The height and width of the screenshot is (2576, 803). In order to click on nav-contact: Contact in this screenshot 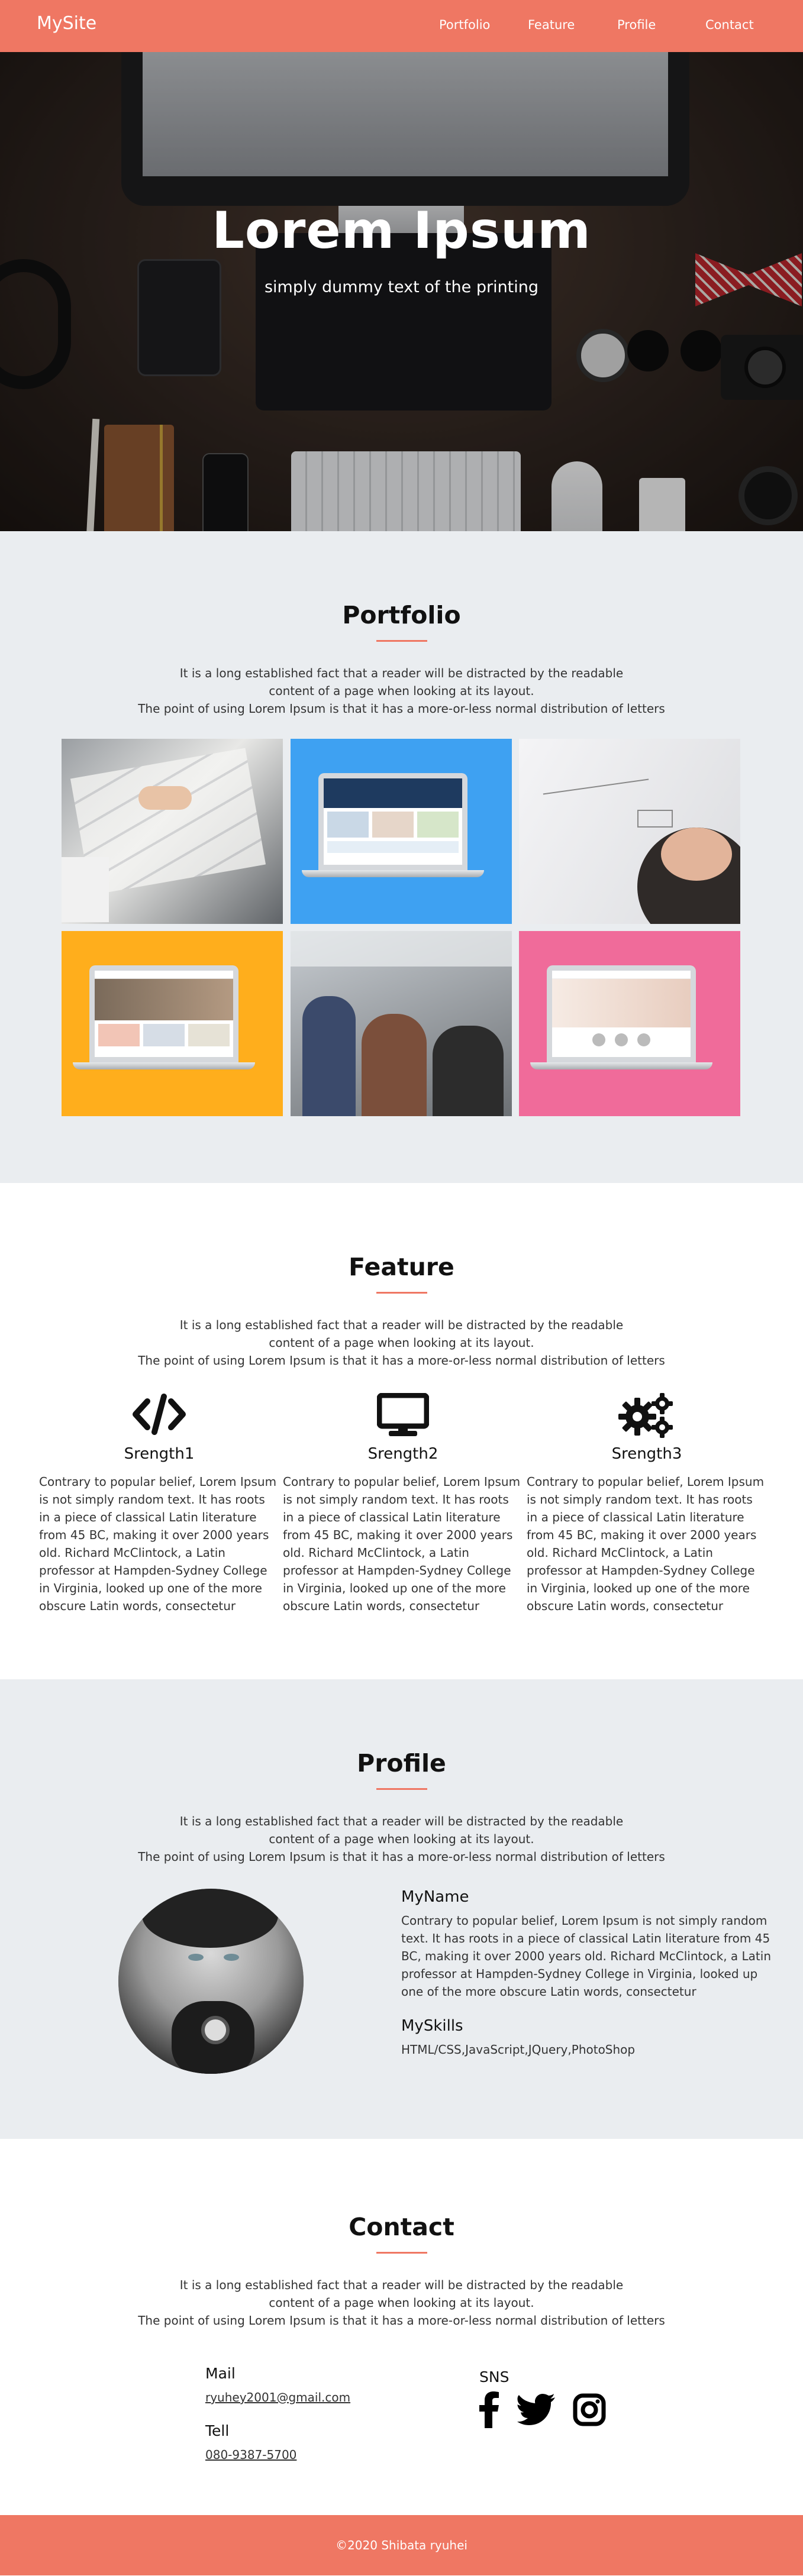, I will do `click(729, 25)`.